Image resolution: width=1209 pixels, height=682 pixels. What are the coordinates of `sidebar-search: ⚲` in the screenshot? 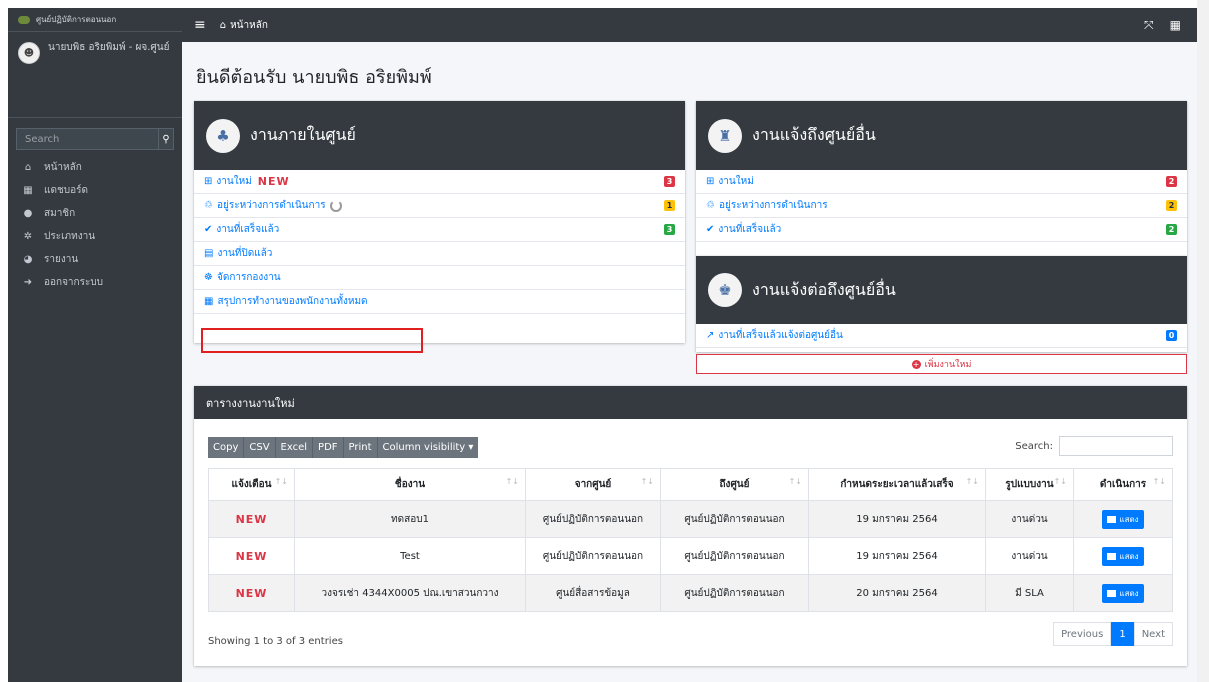 It's located at (95, 139).